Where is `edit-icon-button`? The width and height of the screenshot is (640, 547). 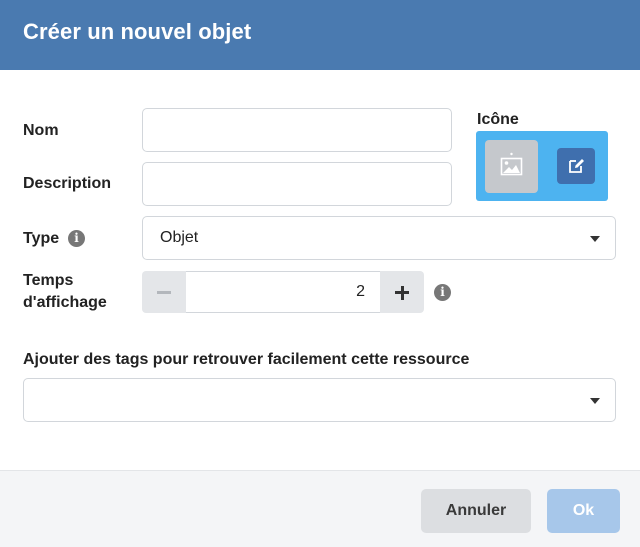 edit-icon-button is located at coordinates (576, 166).